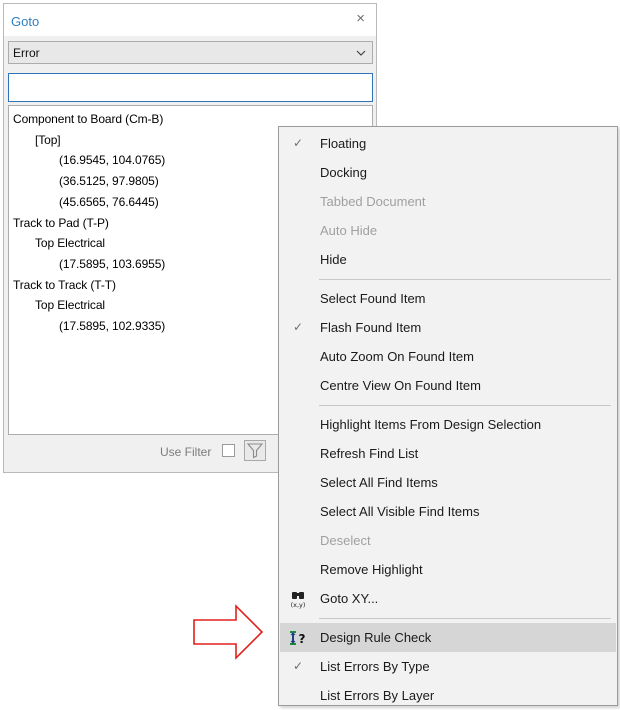 Image resolution: width=620 pixels, height=710 pixels. Describe the element at coordinates (448, 482) in the screenshot. I see `menu-item-select-all-find-items: Select All Find Items` at that location.